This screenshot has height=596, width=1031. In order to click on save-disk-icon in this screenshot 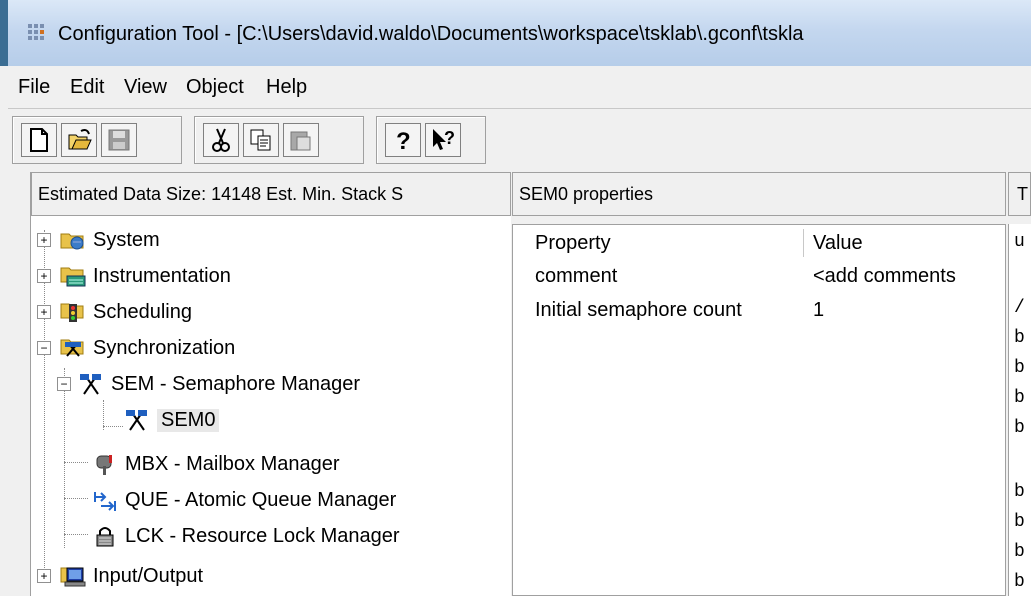, I will do `click(119, 140)`.